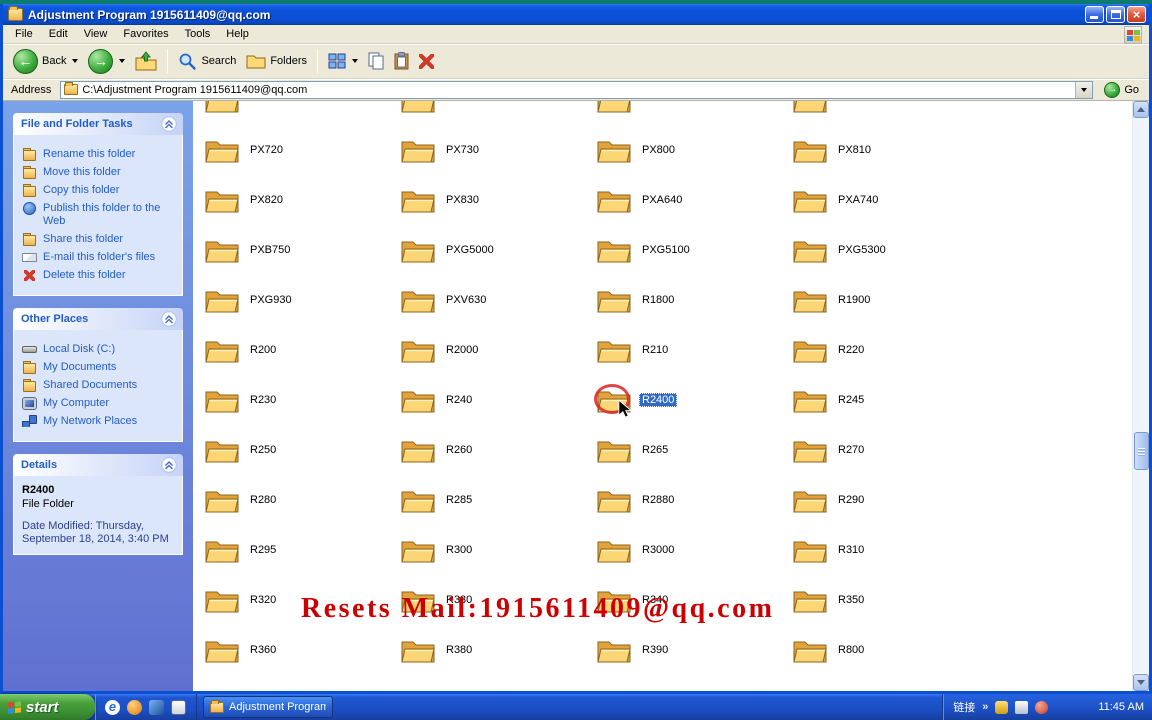 This screenshot has width=1152, height=720. Describe the element at coordinates (466, 300) in the screenshot. I see `folder-label: PXV630` at that location.